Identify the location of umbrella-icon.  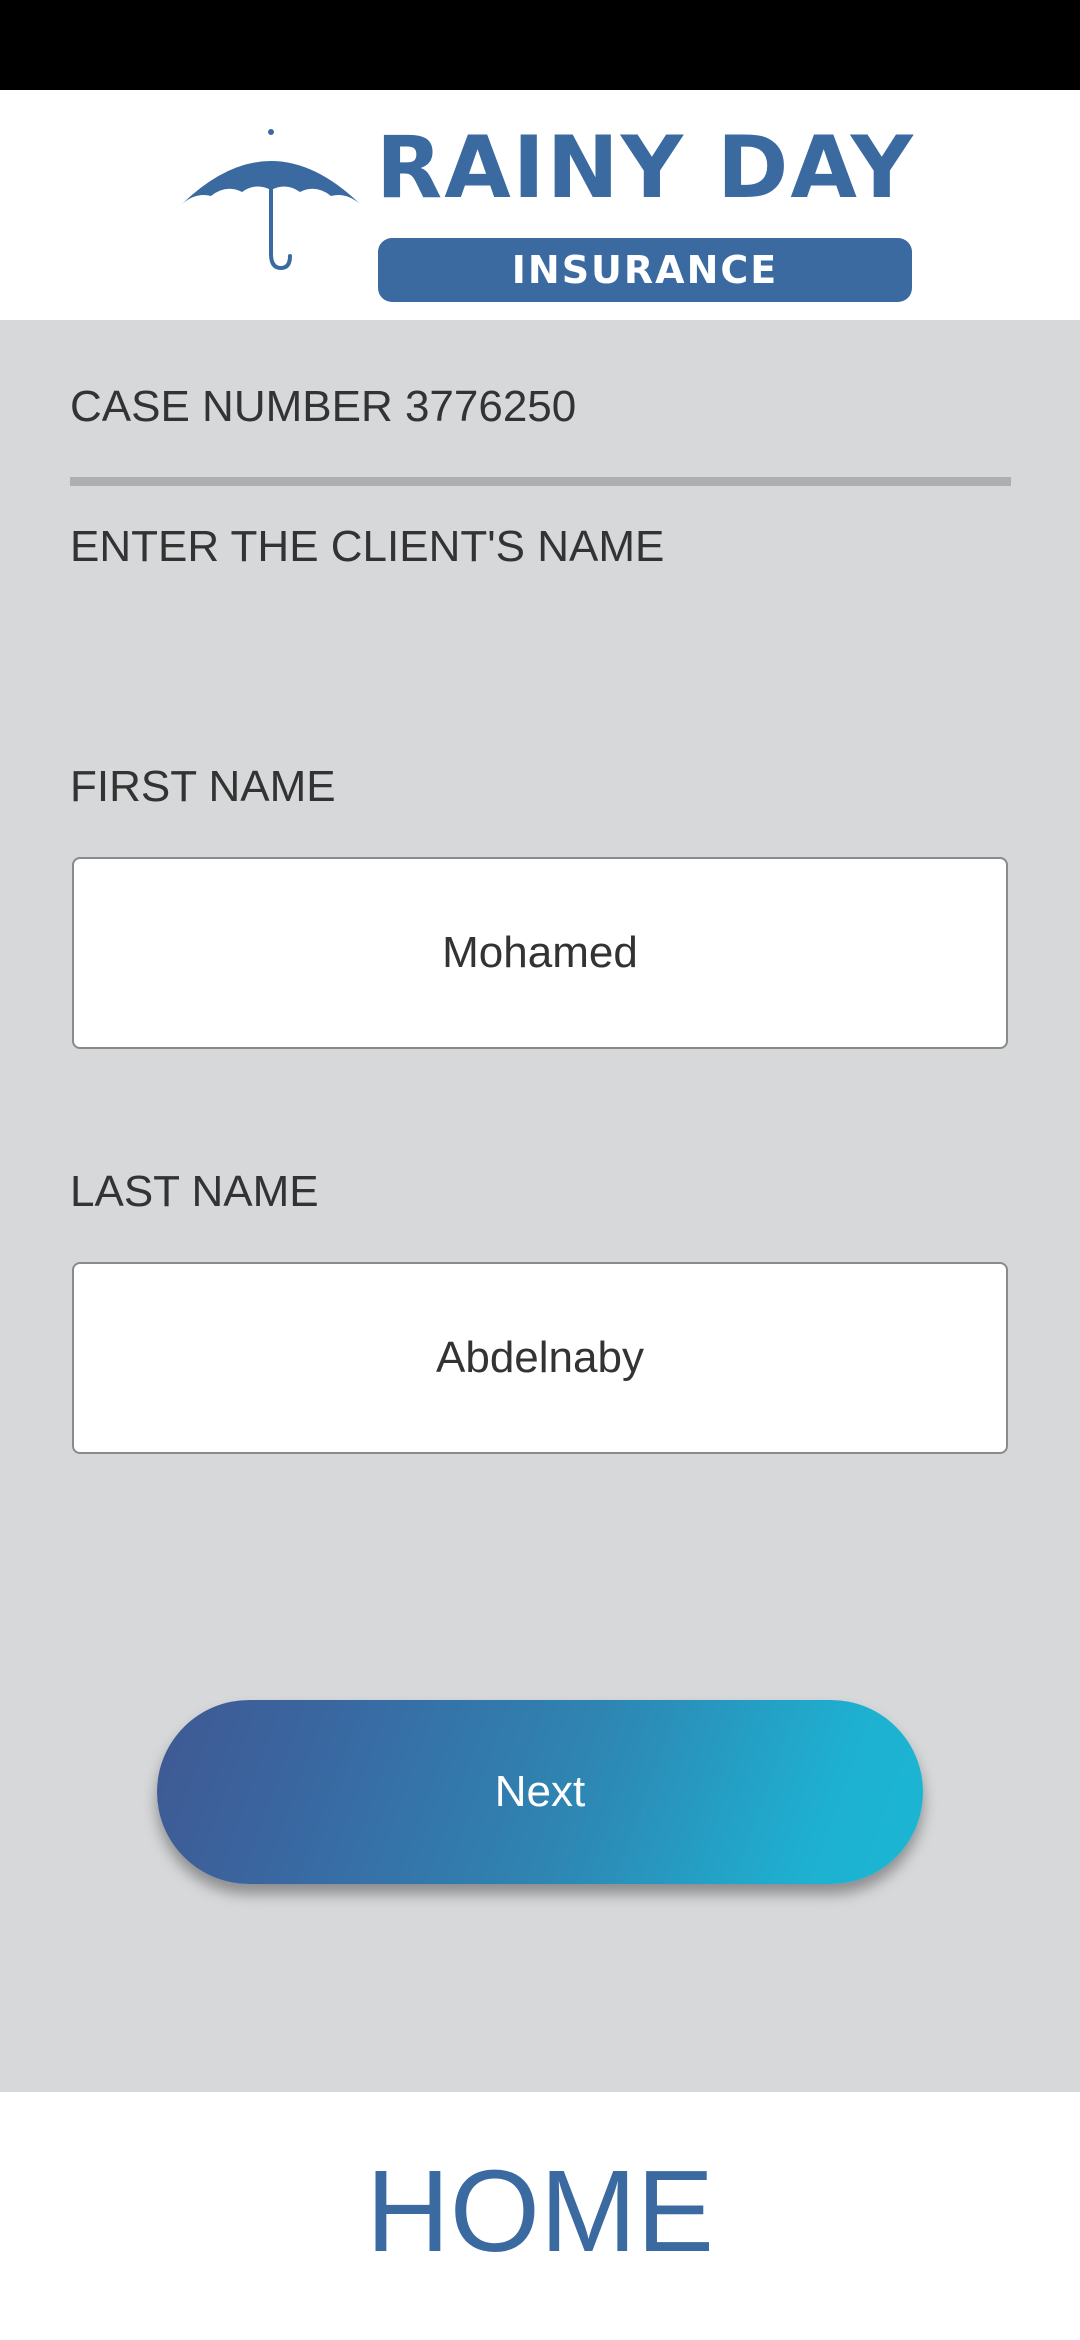
(271, 200).